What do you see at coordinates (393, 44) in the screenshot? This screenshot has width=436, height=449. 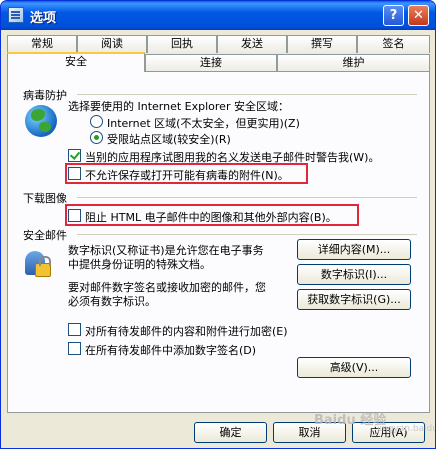 I see `tab-signatures: 签名` at bounding box center [393, 44].